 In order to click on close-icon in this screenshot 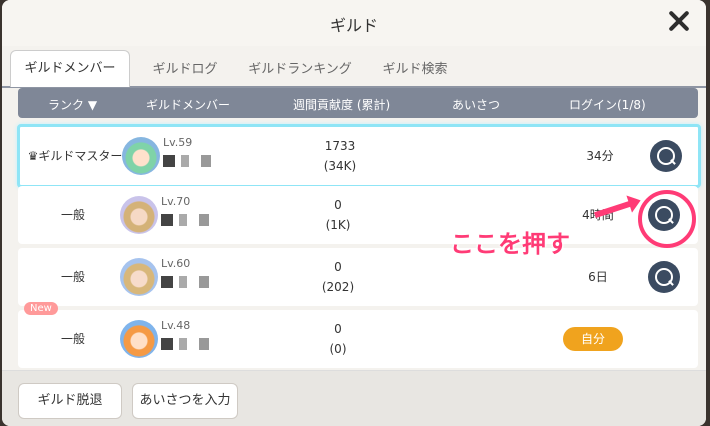, I will do `click(679, 21)`.